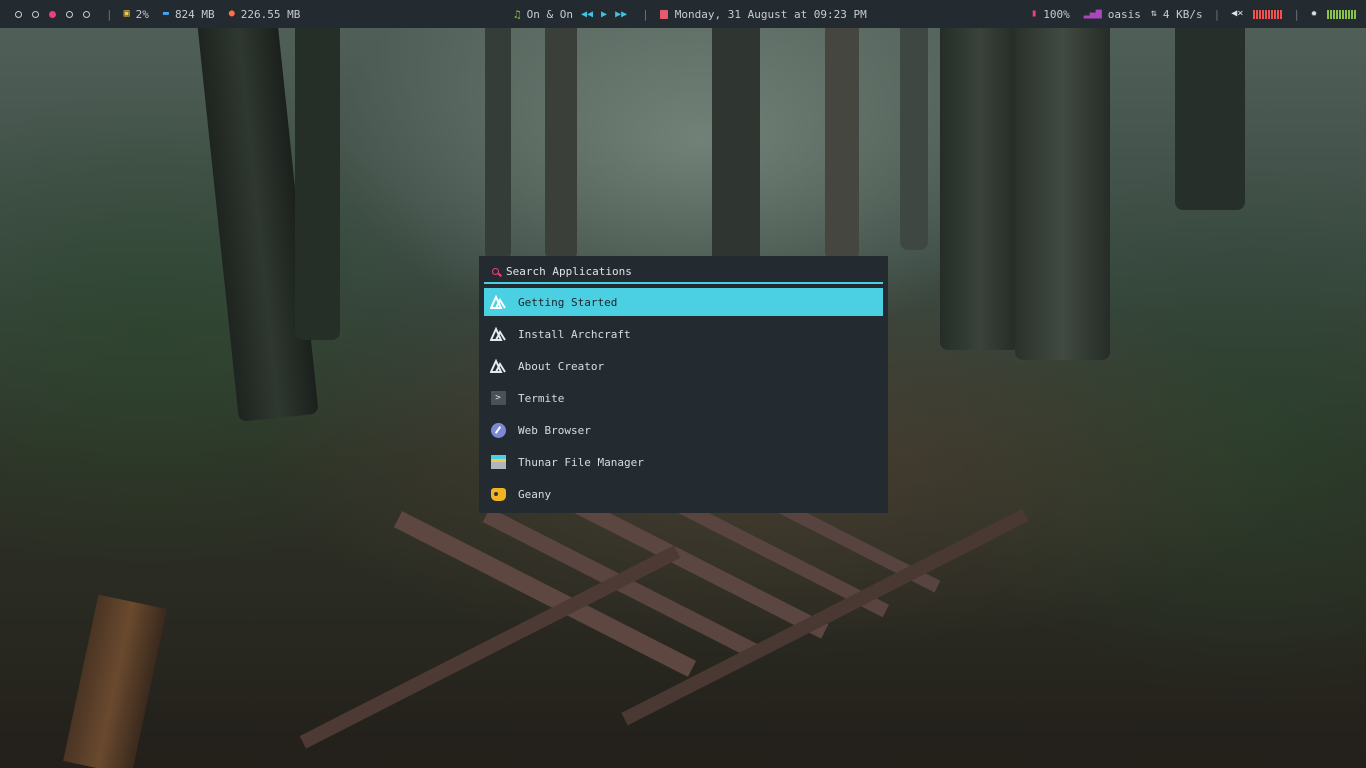 Image resolution: width=1366 pixels, height=768 pixels. I want to click on brightness-level-bar, so click(1341, 14).